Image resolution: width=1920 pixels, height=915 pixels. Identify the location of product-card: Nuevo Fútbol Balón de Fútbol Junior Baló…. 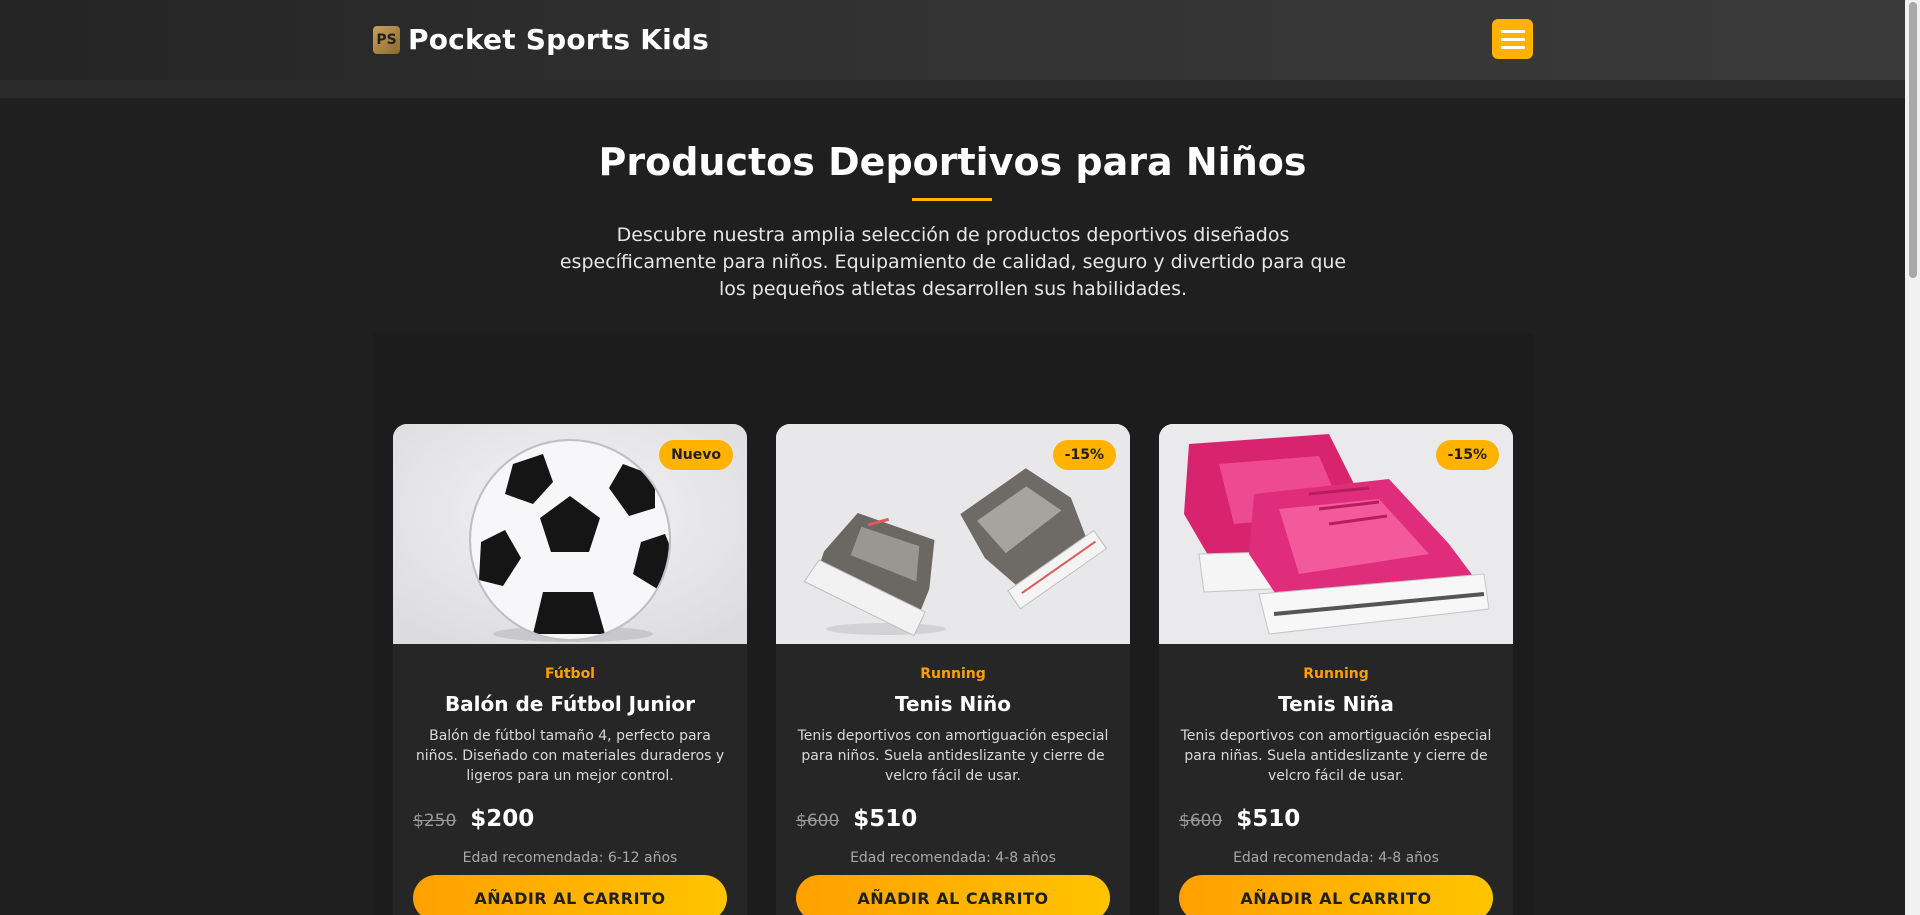
(570, 669).